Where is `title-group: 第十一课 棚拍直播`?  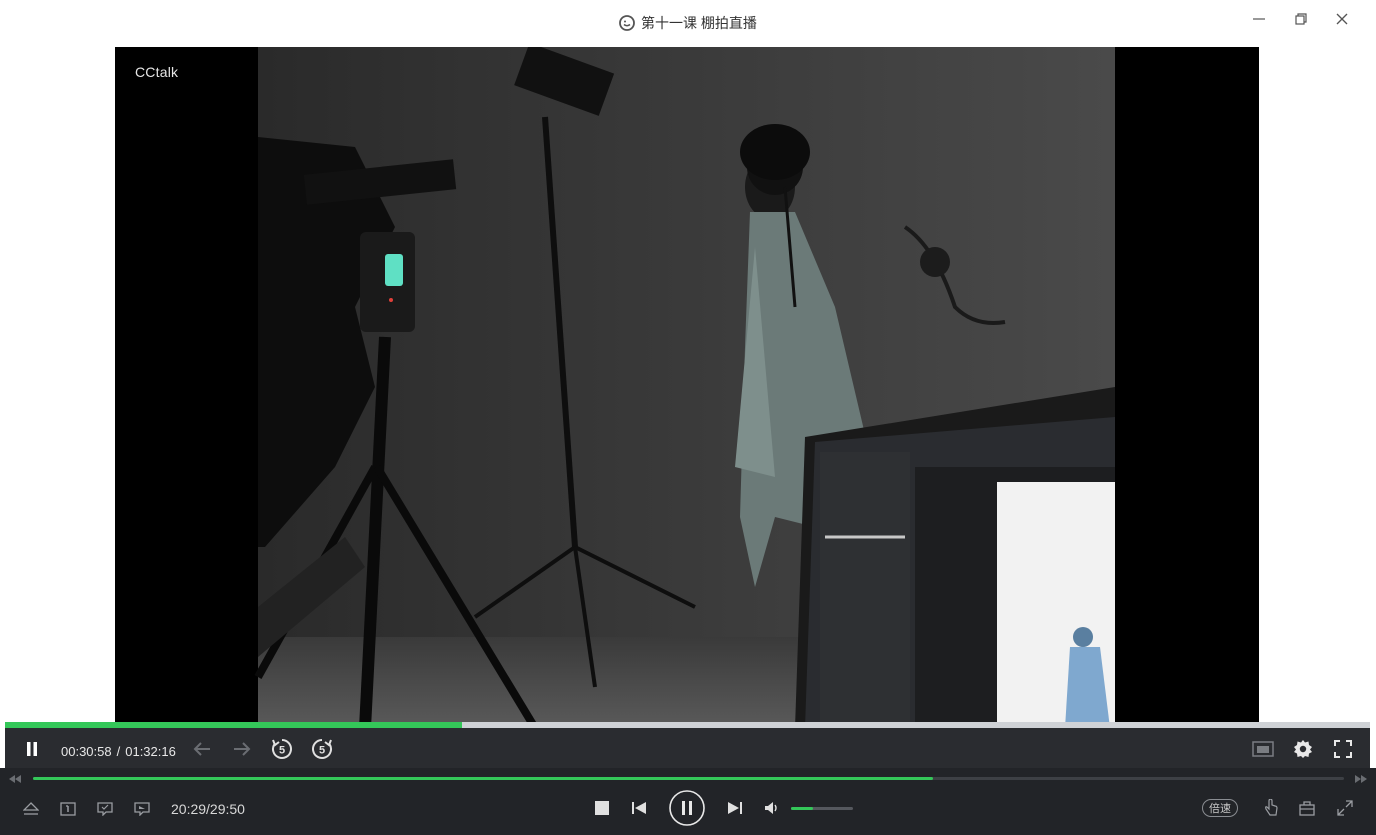 title-group: 第十一课 棚拍直播 is located at coordinates (688, 23).